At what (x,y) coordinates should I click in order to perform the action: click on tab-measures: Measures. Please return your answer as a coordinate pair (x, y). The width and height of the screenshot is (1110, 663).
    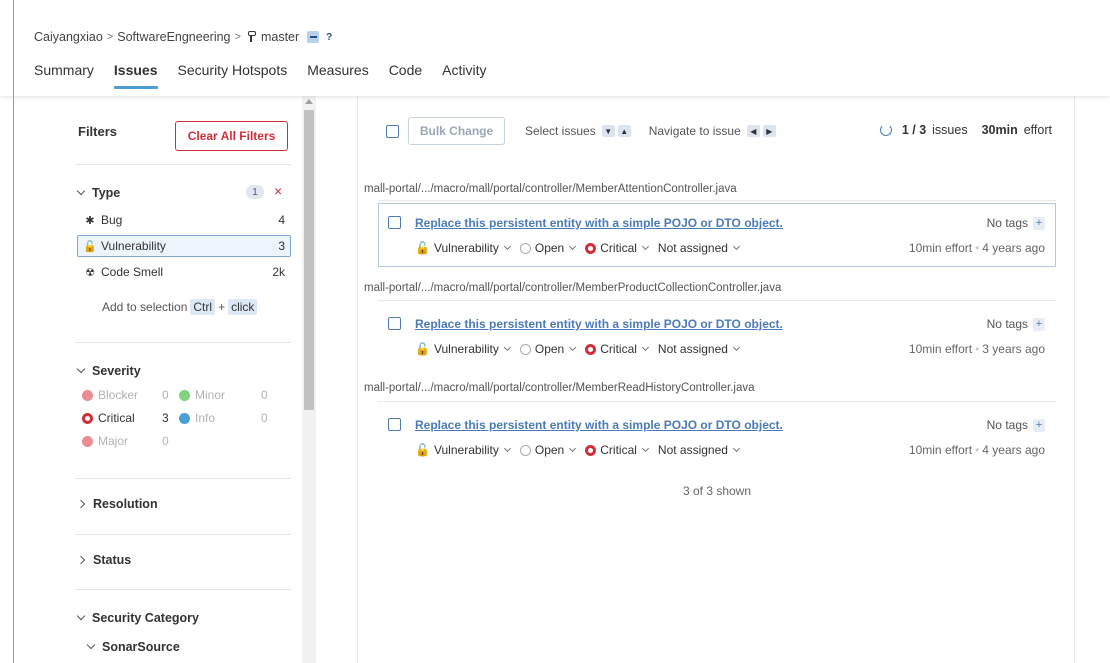
    Looking at the image, I should click on (337, 74).